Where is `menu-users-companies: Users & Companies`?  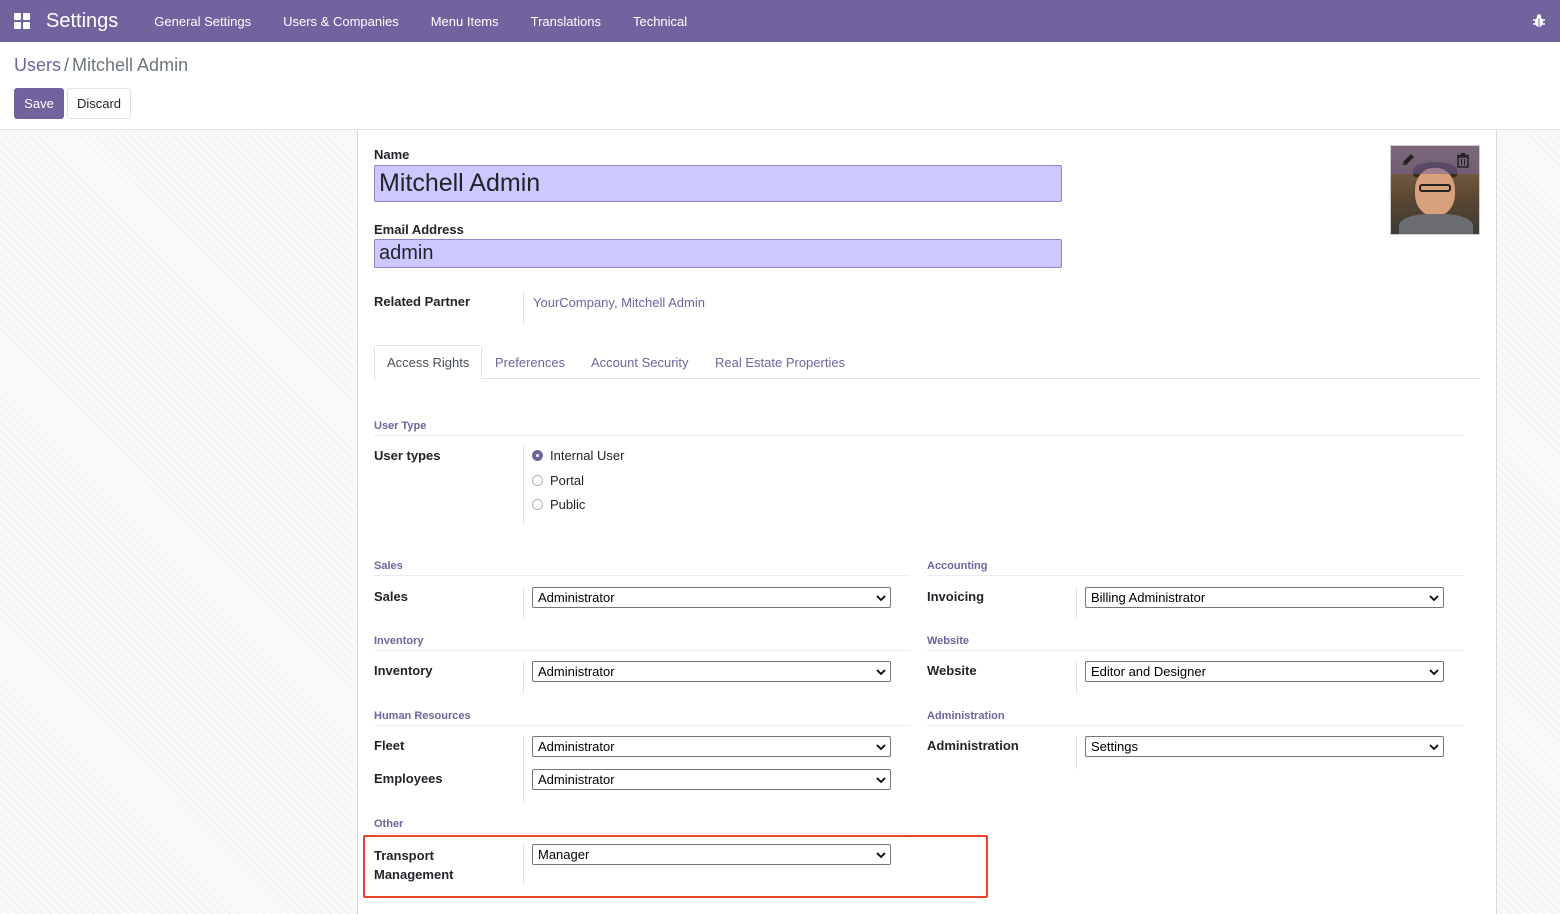 menu-users-companies: Users & Companies is located at coordinates (341, 21).